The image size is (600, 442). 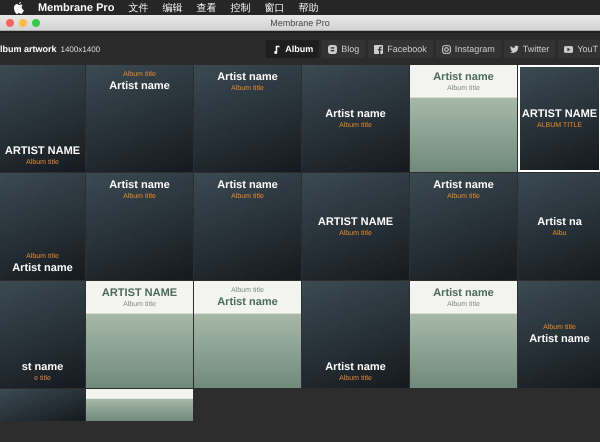 What do you see at coordinates (206, 7) in the screenshot?
I see `menu-item: 查看` at bounding box center [206, 7].